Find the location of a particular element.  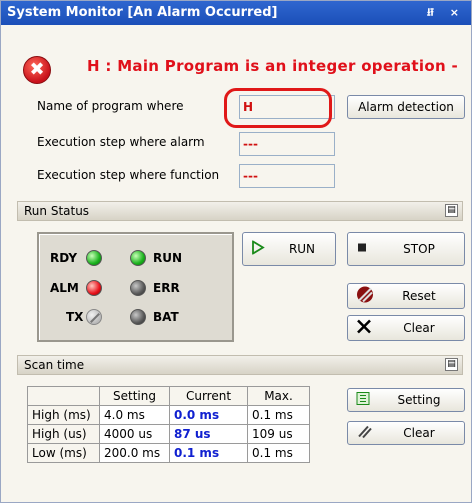

run-button: RUN is located at coordinates (289, 249).